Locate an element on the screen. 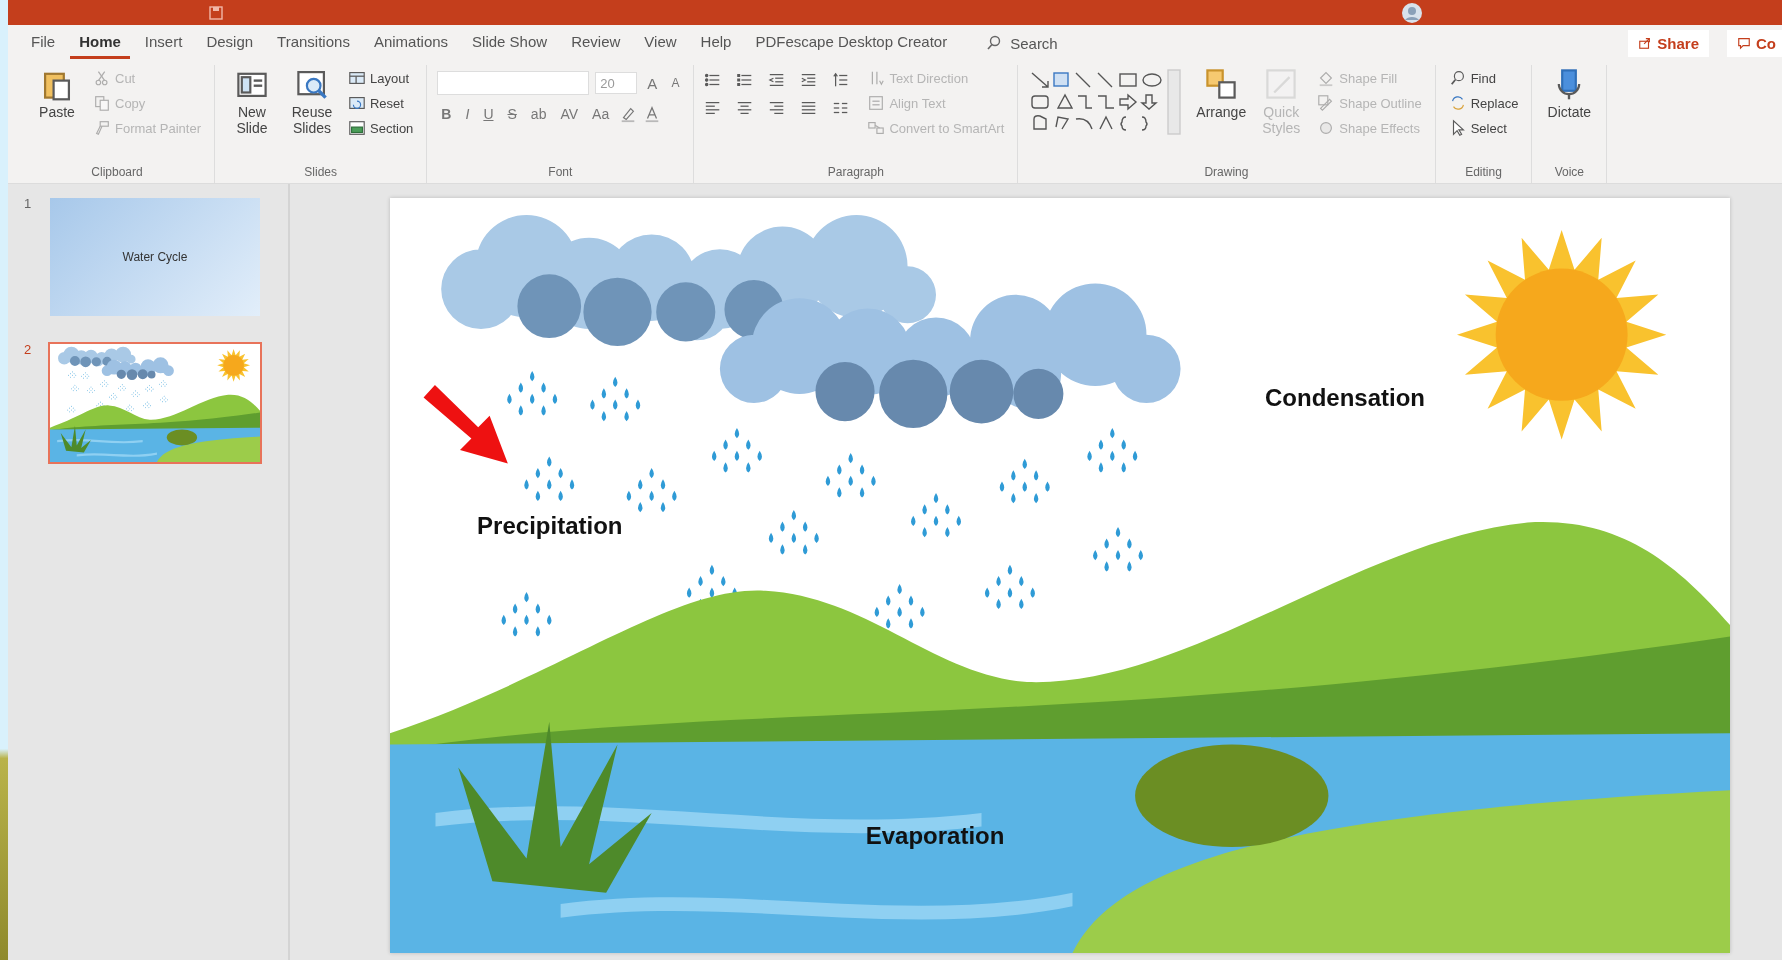  ribbon-button: Arrange is located at coordinates (1221, 94).